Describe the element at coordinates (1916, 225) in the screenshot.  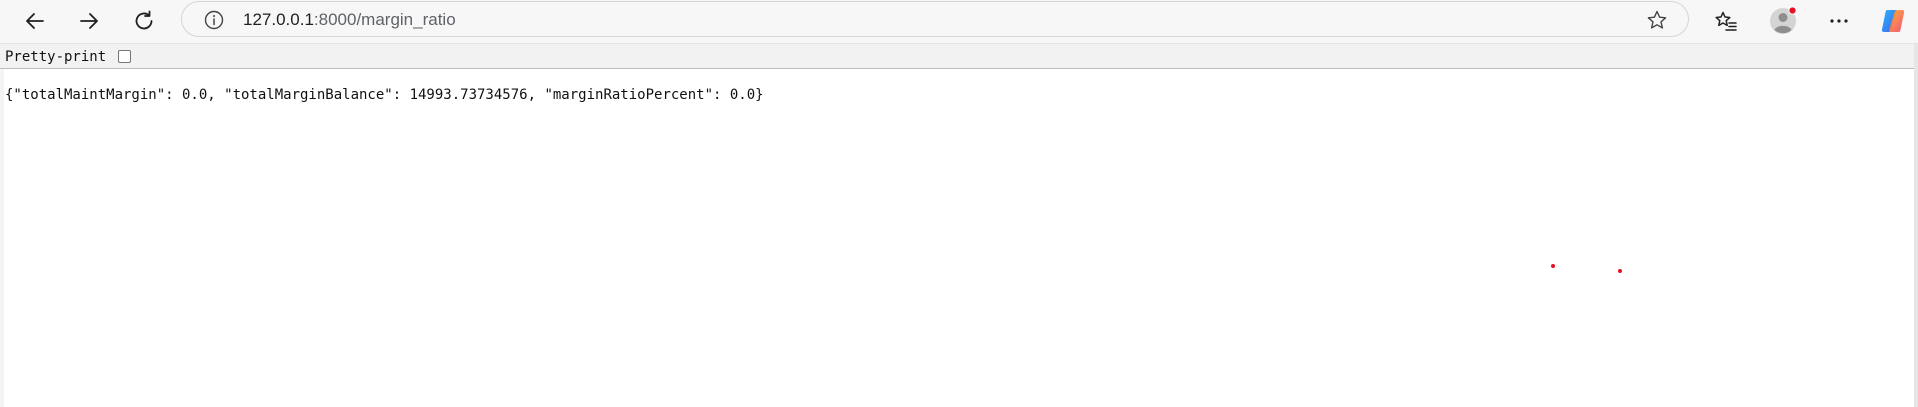
I see `page-scrollbar-track` at that location.